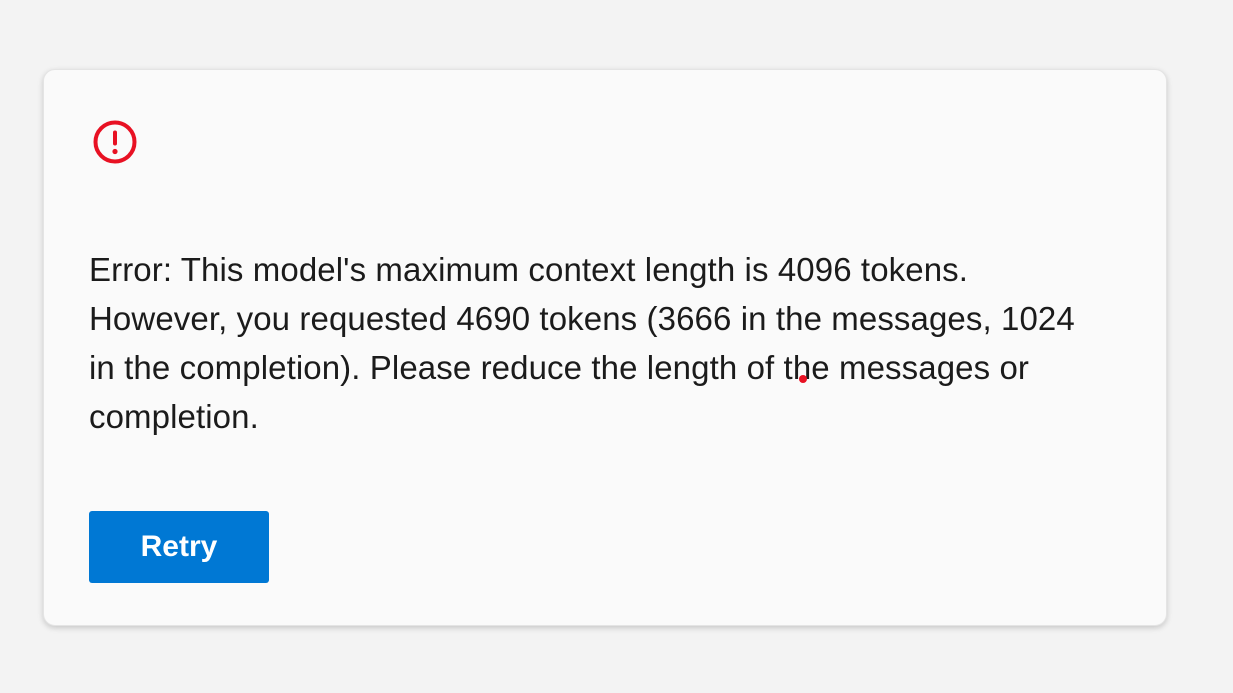 The height and width of the screenshot is (693, 1233). Describe the element at coordinates (115, 142) in the screenshot. I see `error-icon` at that location.